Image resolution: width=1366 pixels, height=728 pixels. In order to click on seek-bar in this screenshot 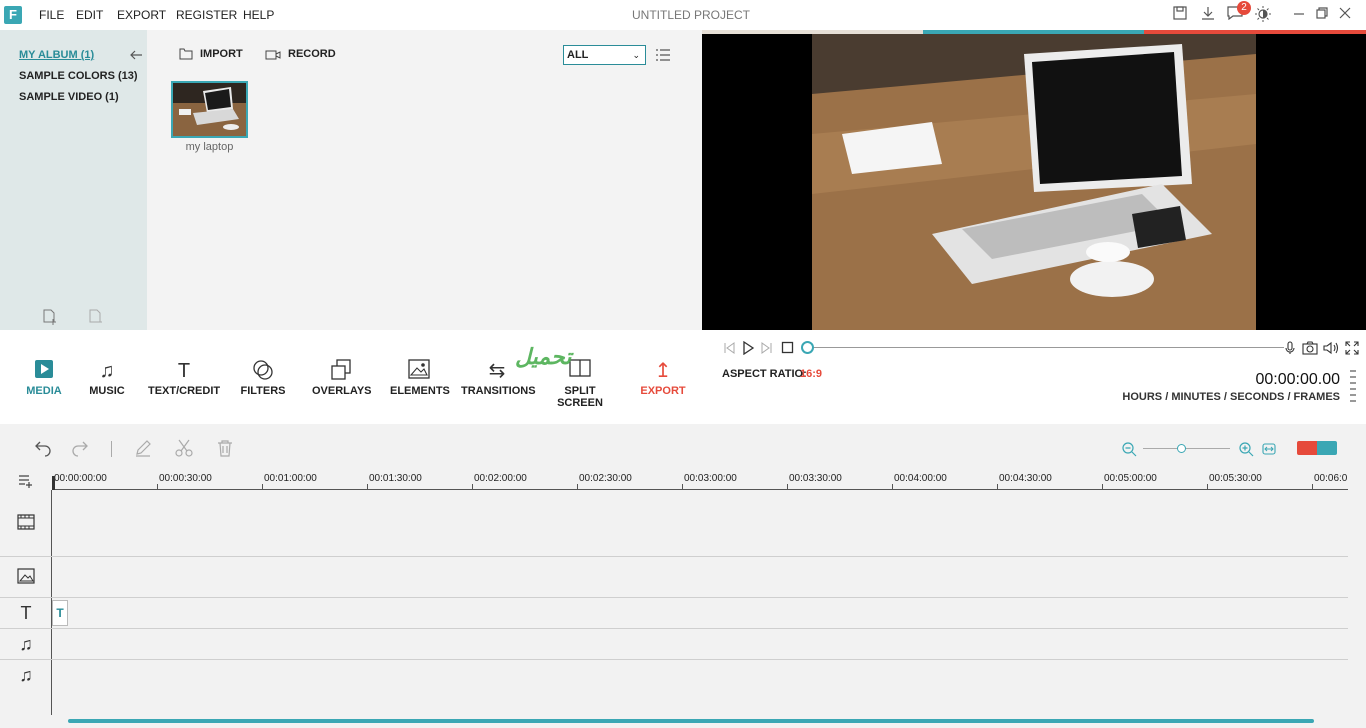, I will do `click(1046, 347)`.